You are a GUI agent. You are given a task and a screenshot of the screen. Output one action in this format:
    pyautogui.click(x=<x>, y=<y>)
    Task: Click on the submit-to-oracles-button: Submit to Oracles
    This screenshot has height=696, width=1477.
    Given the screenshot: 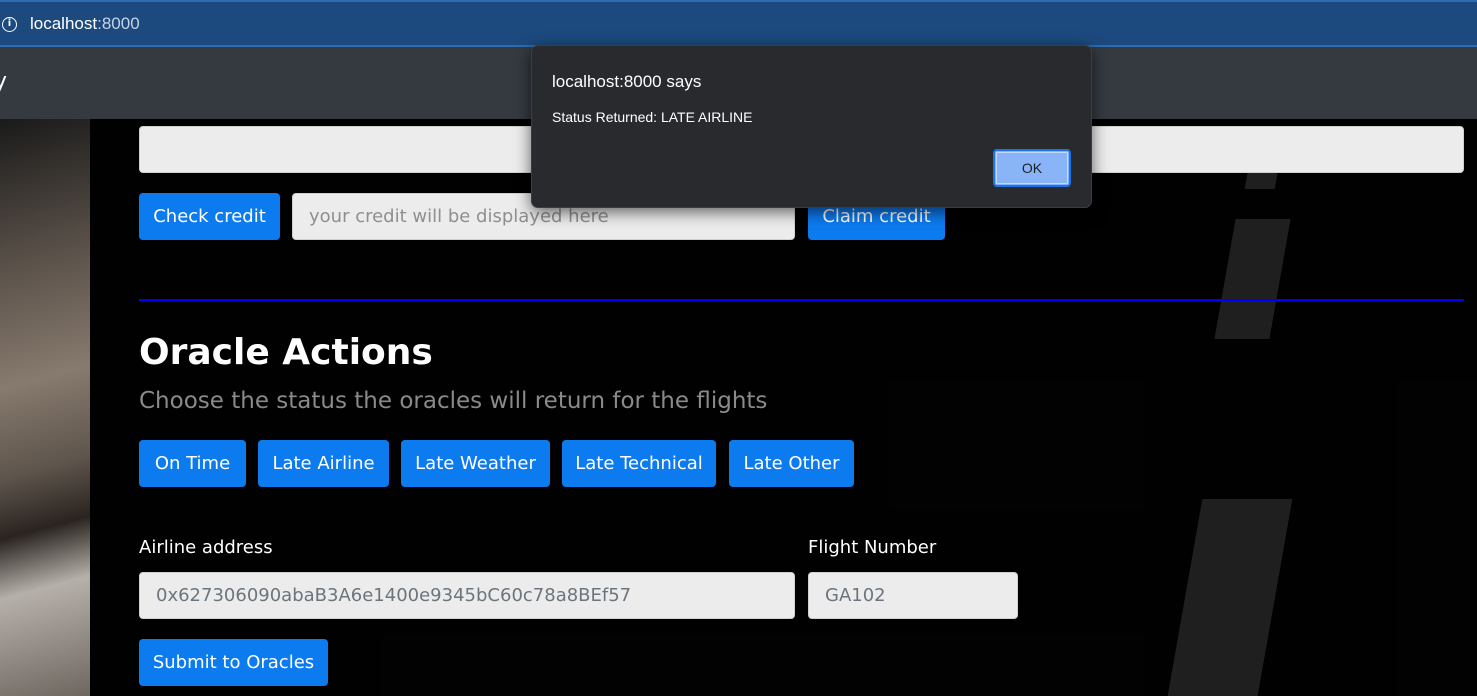 What is the action you would take?
    pyautogui.click(x=233, y=662)
    